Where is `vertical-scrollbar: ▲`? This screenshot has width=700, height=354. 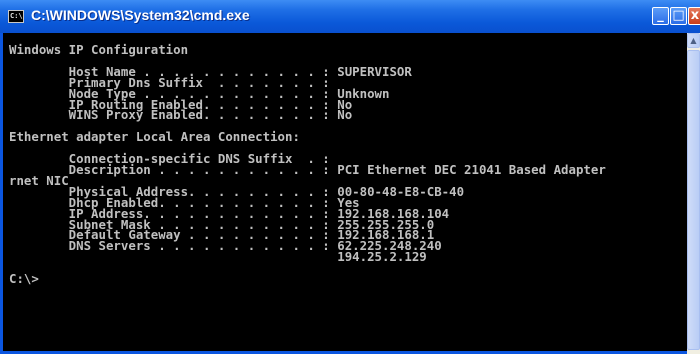
vertical-scrollbar: ▲ is located at coordinates (693, 193).